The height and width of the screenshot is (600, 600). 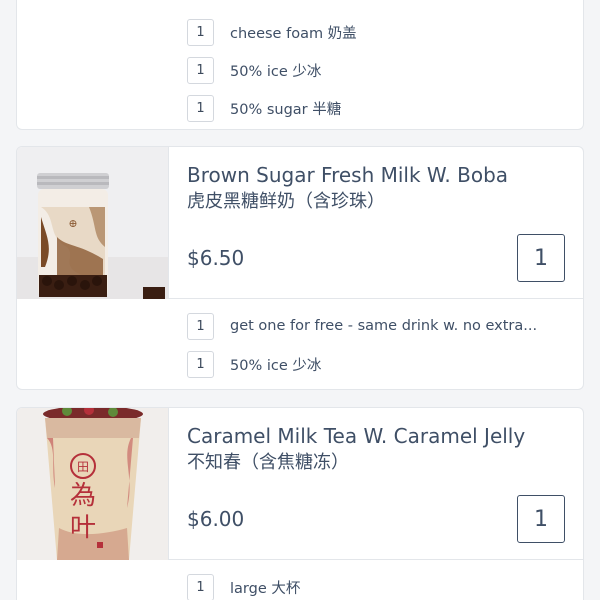 What do you see at coordinates (385, 32) in the screenshot?
I see `option-row: 1 cheese foam 奶盖` at bounding box center [385, 32].